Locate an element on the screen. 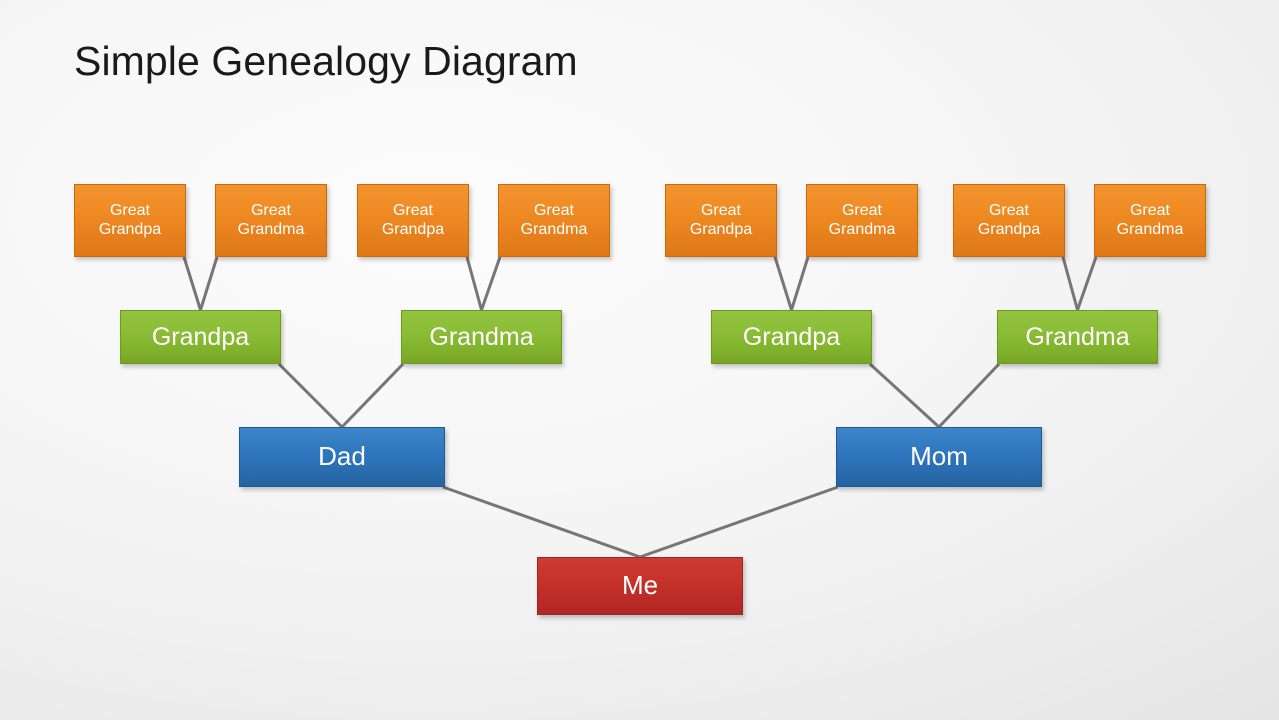  node-grandparent-gp2: Grandpa is located at coordinates (791, 337).